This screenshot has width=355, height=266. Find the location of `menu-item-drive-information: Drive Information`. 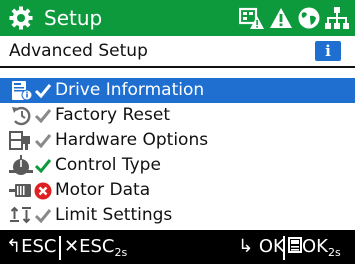

menu-item-drive-information: Drive Information is located at coordinates (177, 90).